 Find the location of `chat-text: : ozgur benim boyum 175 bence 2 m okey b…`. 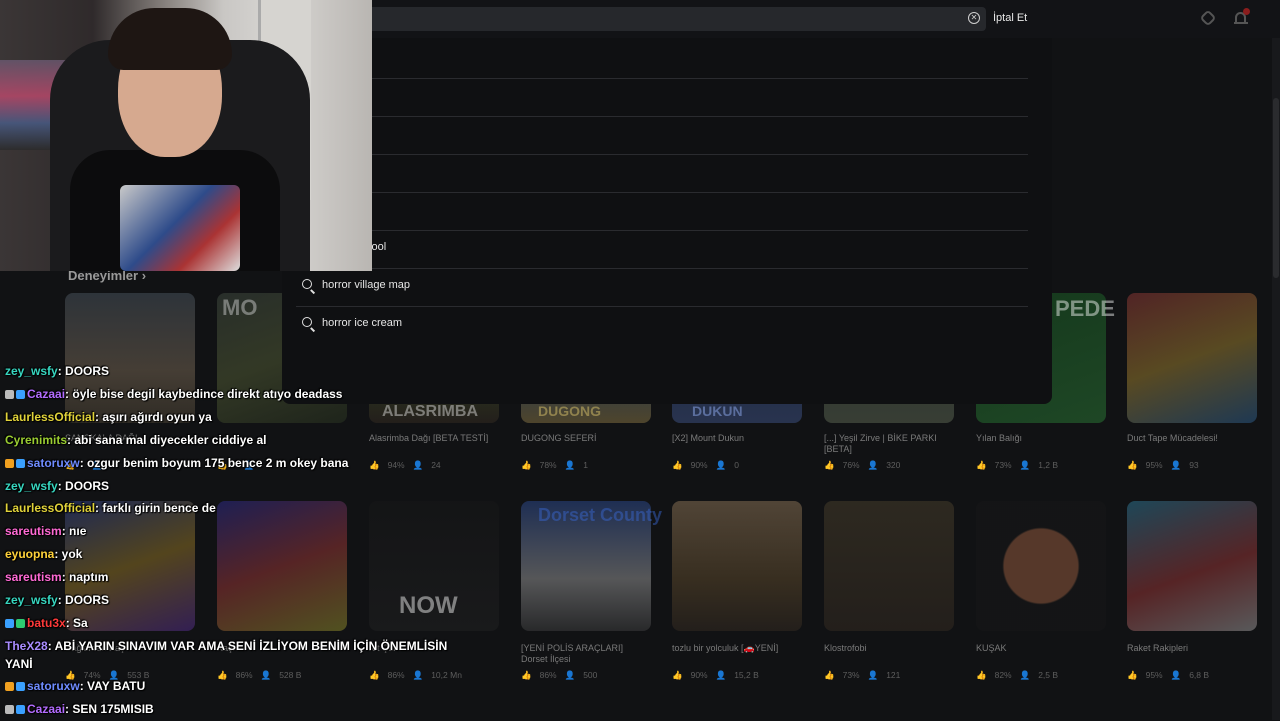

chat-text: : ozgur benim boyum 175 bence 2 m okey b… is located at coordinates (214, 462).